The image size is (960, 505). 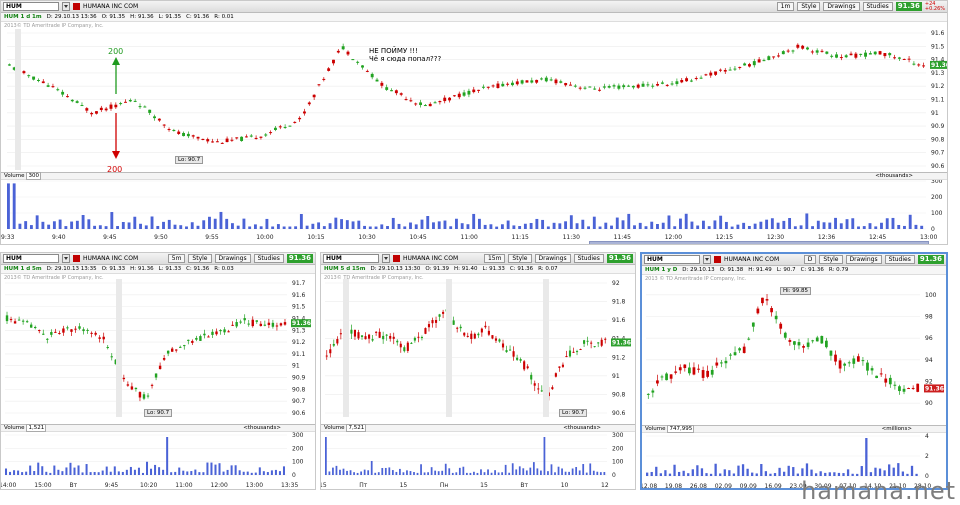 I want to click on x-tick-label: 9:33, so click(x=8, y=237).